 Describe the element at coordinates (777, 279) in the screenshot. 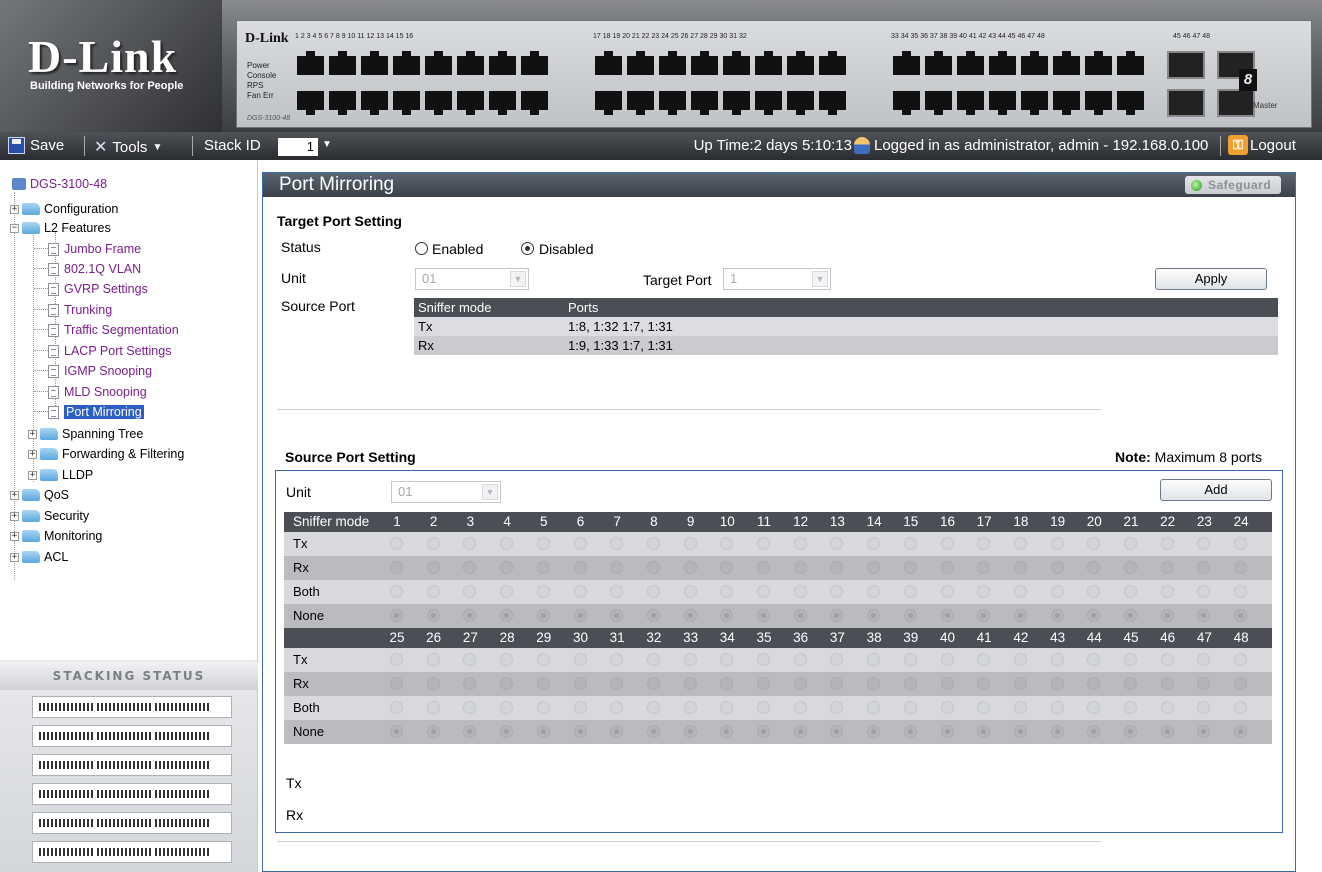

I see `target-port-select: 1 ▼` at that location.